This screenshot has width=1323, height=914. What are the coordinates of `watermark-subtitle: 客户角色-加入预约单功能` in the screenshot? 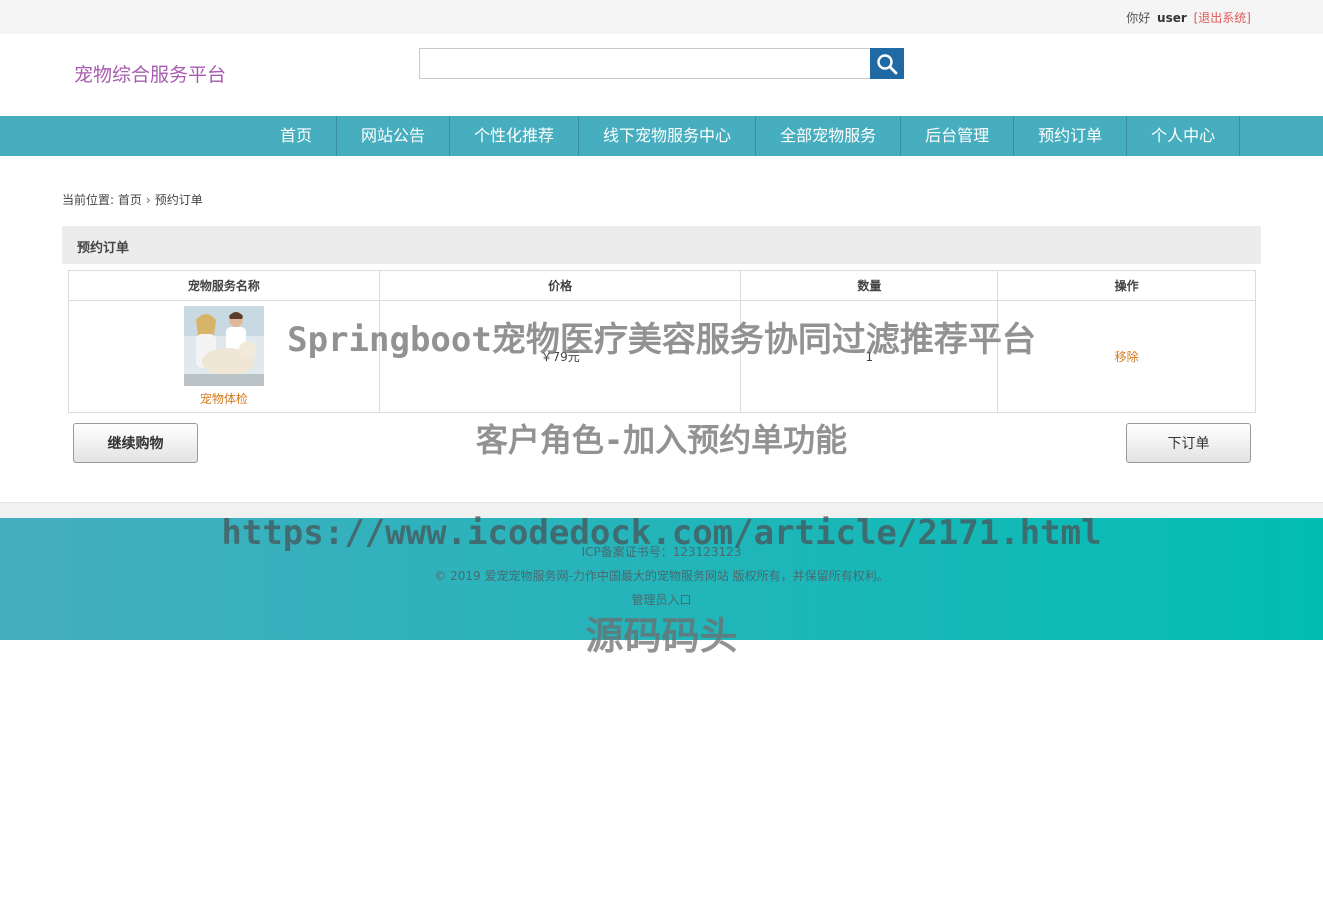 It's located at (661, 440).